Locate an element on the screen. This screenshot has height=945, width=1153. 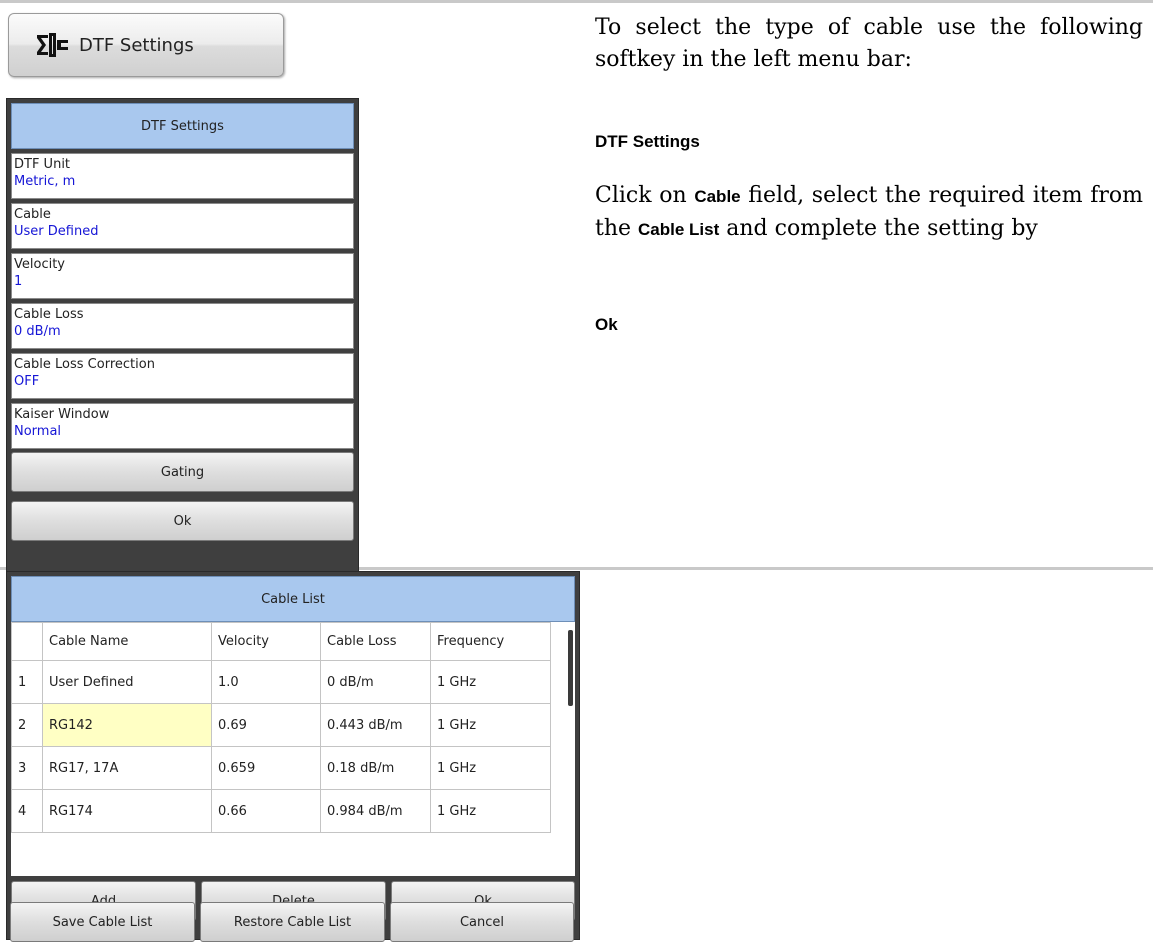
restore-cable-list-button: Restore Cable List is located at coordinates (292, 922).